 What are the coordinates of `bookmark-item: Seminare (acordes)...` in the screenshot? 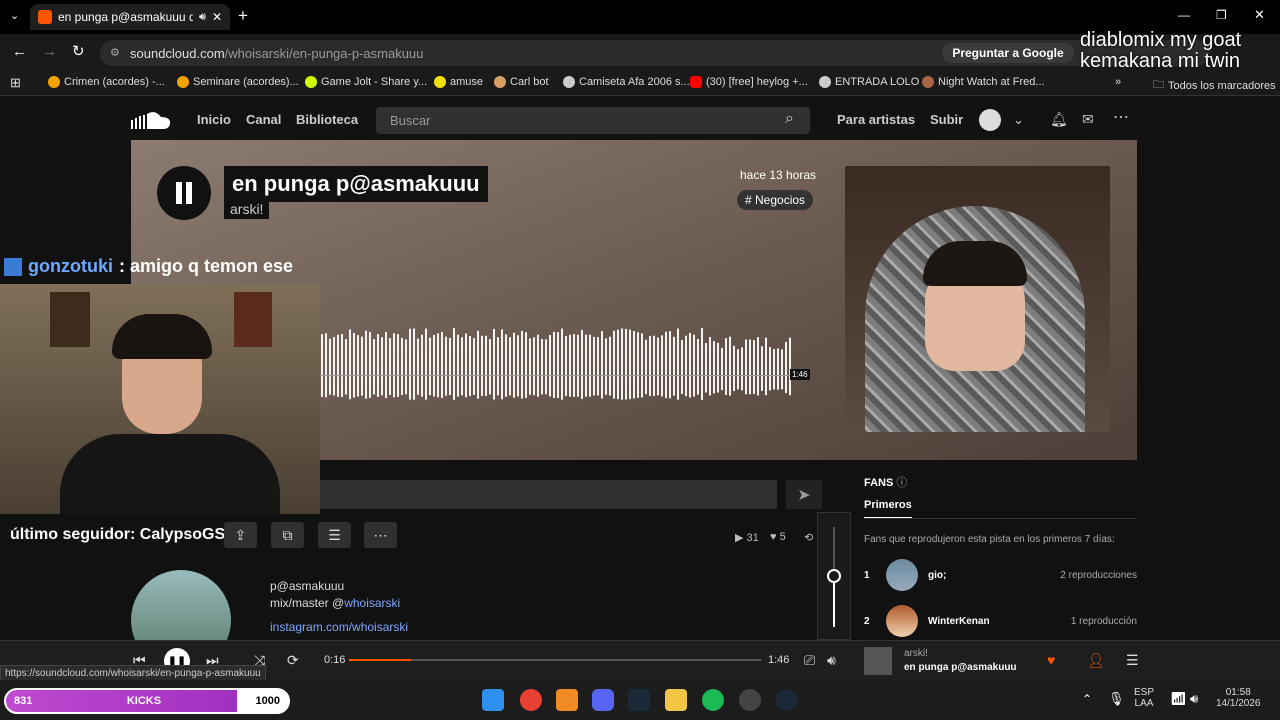 It's located at (238, 82).